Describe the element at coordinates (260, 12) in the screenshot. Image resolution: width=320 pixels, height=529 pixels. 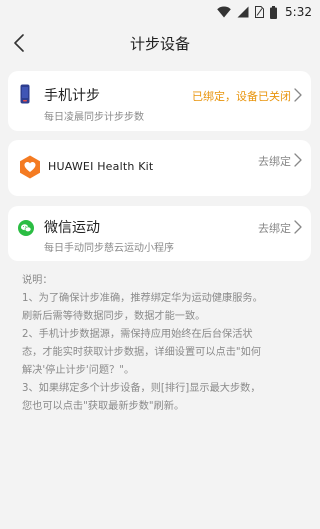
I see `sim-icon` at that location.